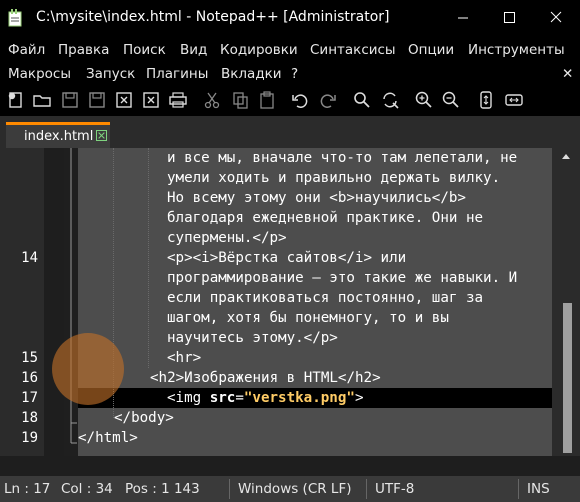  Describe the element at coordinates (259, 50) in the screenshot. I see `menu-encoding: Кодировки` at that location.